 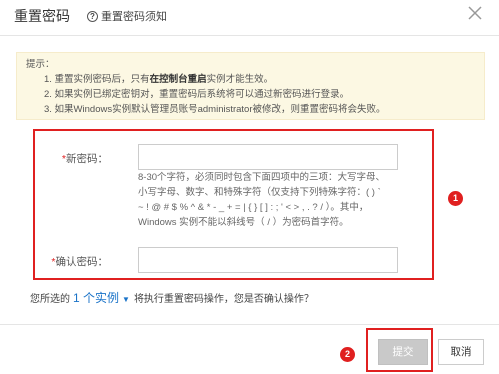 What do you see at coordinates (126, 299) in the screenshot?
I see `chevron-down-icon: ▼` at bounding box center [126, 299].